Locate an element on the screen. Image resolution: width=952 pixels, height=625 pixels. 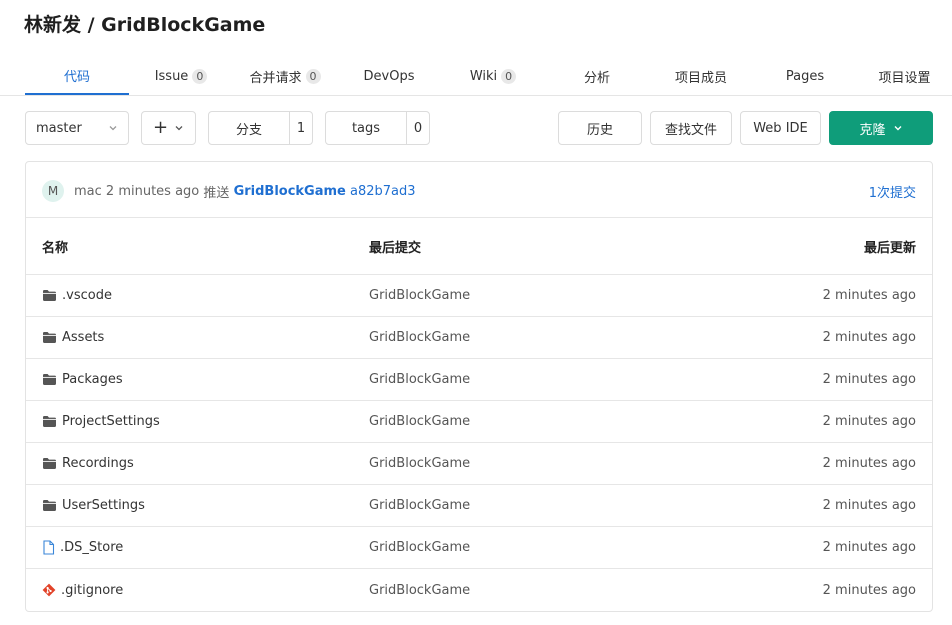
tab-label: Issue is located at coordinates (171, 76).